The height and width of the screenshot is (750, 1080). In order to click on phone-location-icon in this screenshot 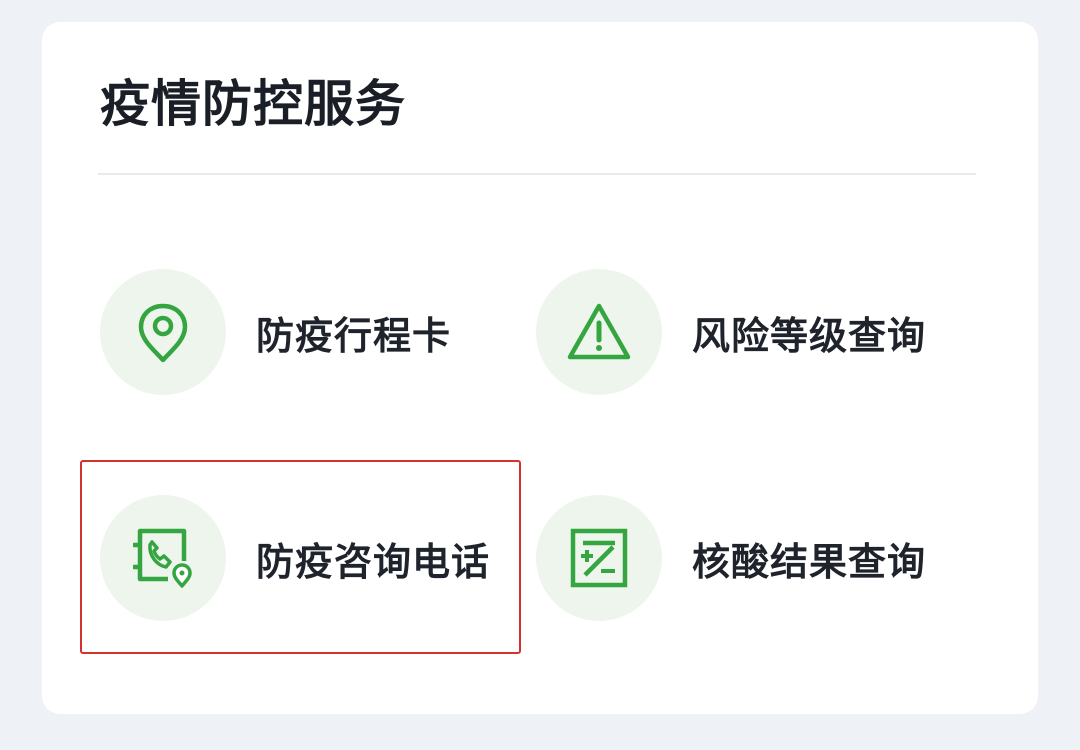, I will do `click(163, 558)`.